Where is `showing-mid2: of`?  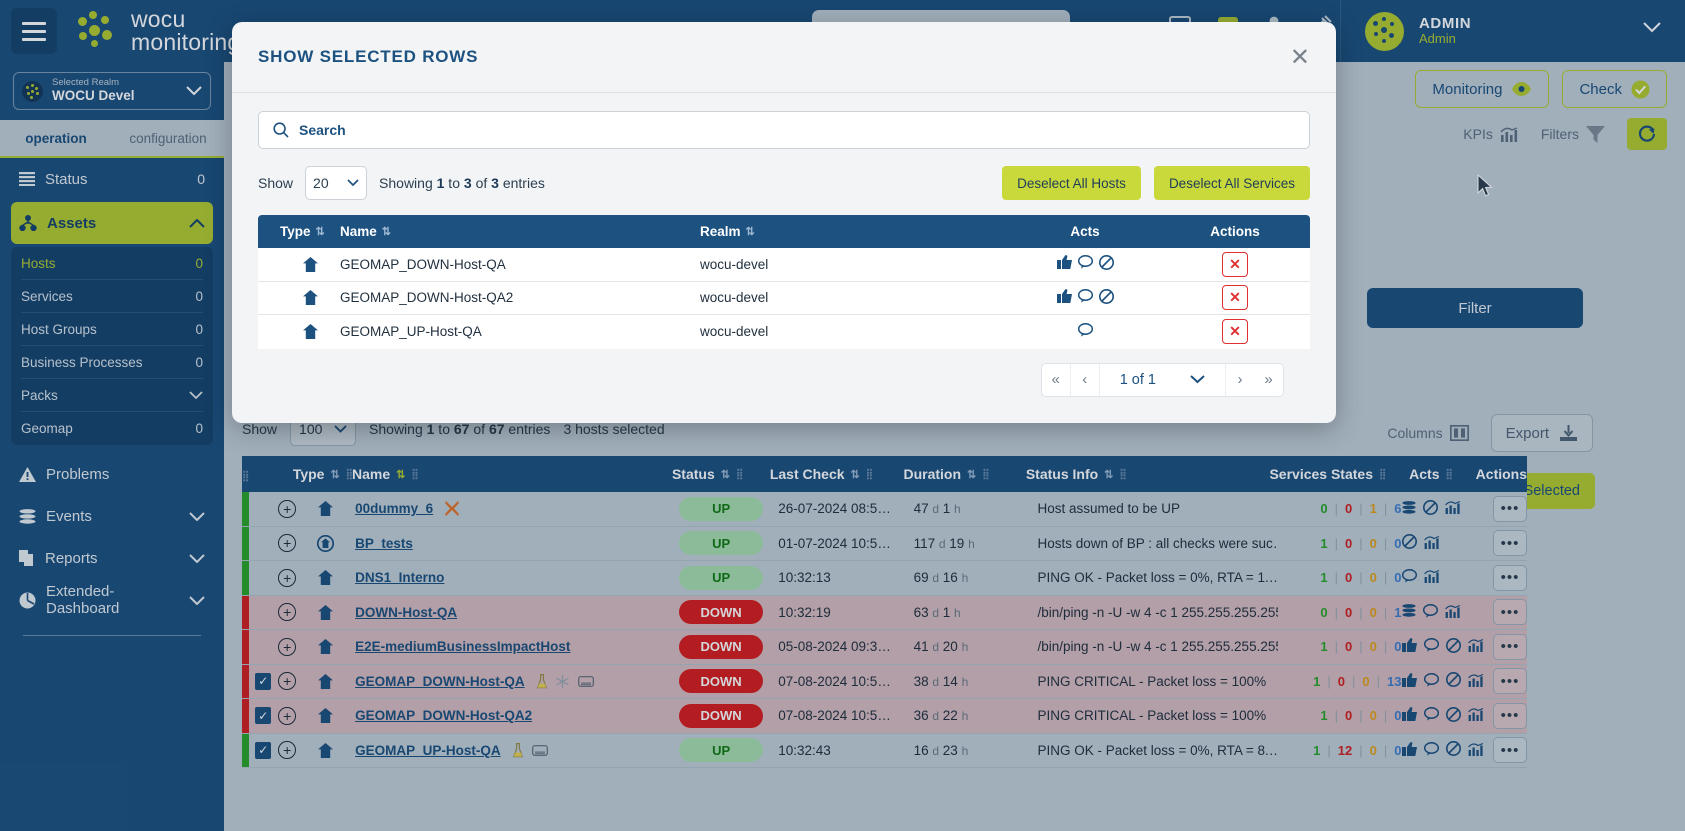
showing-mid2: of is located at coordinates (481, 183).